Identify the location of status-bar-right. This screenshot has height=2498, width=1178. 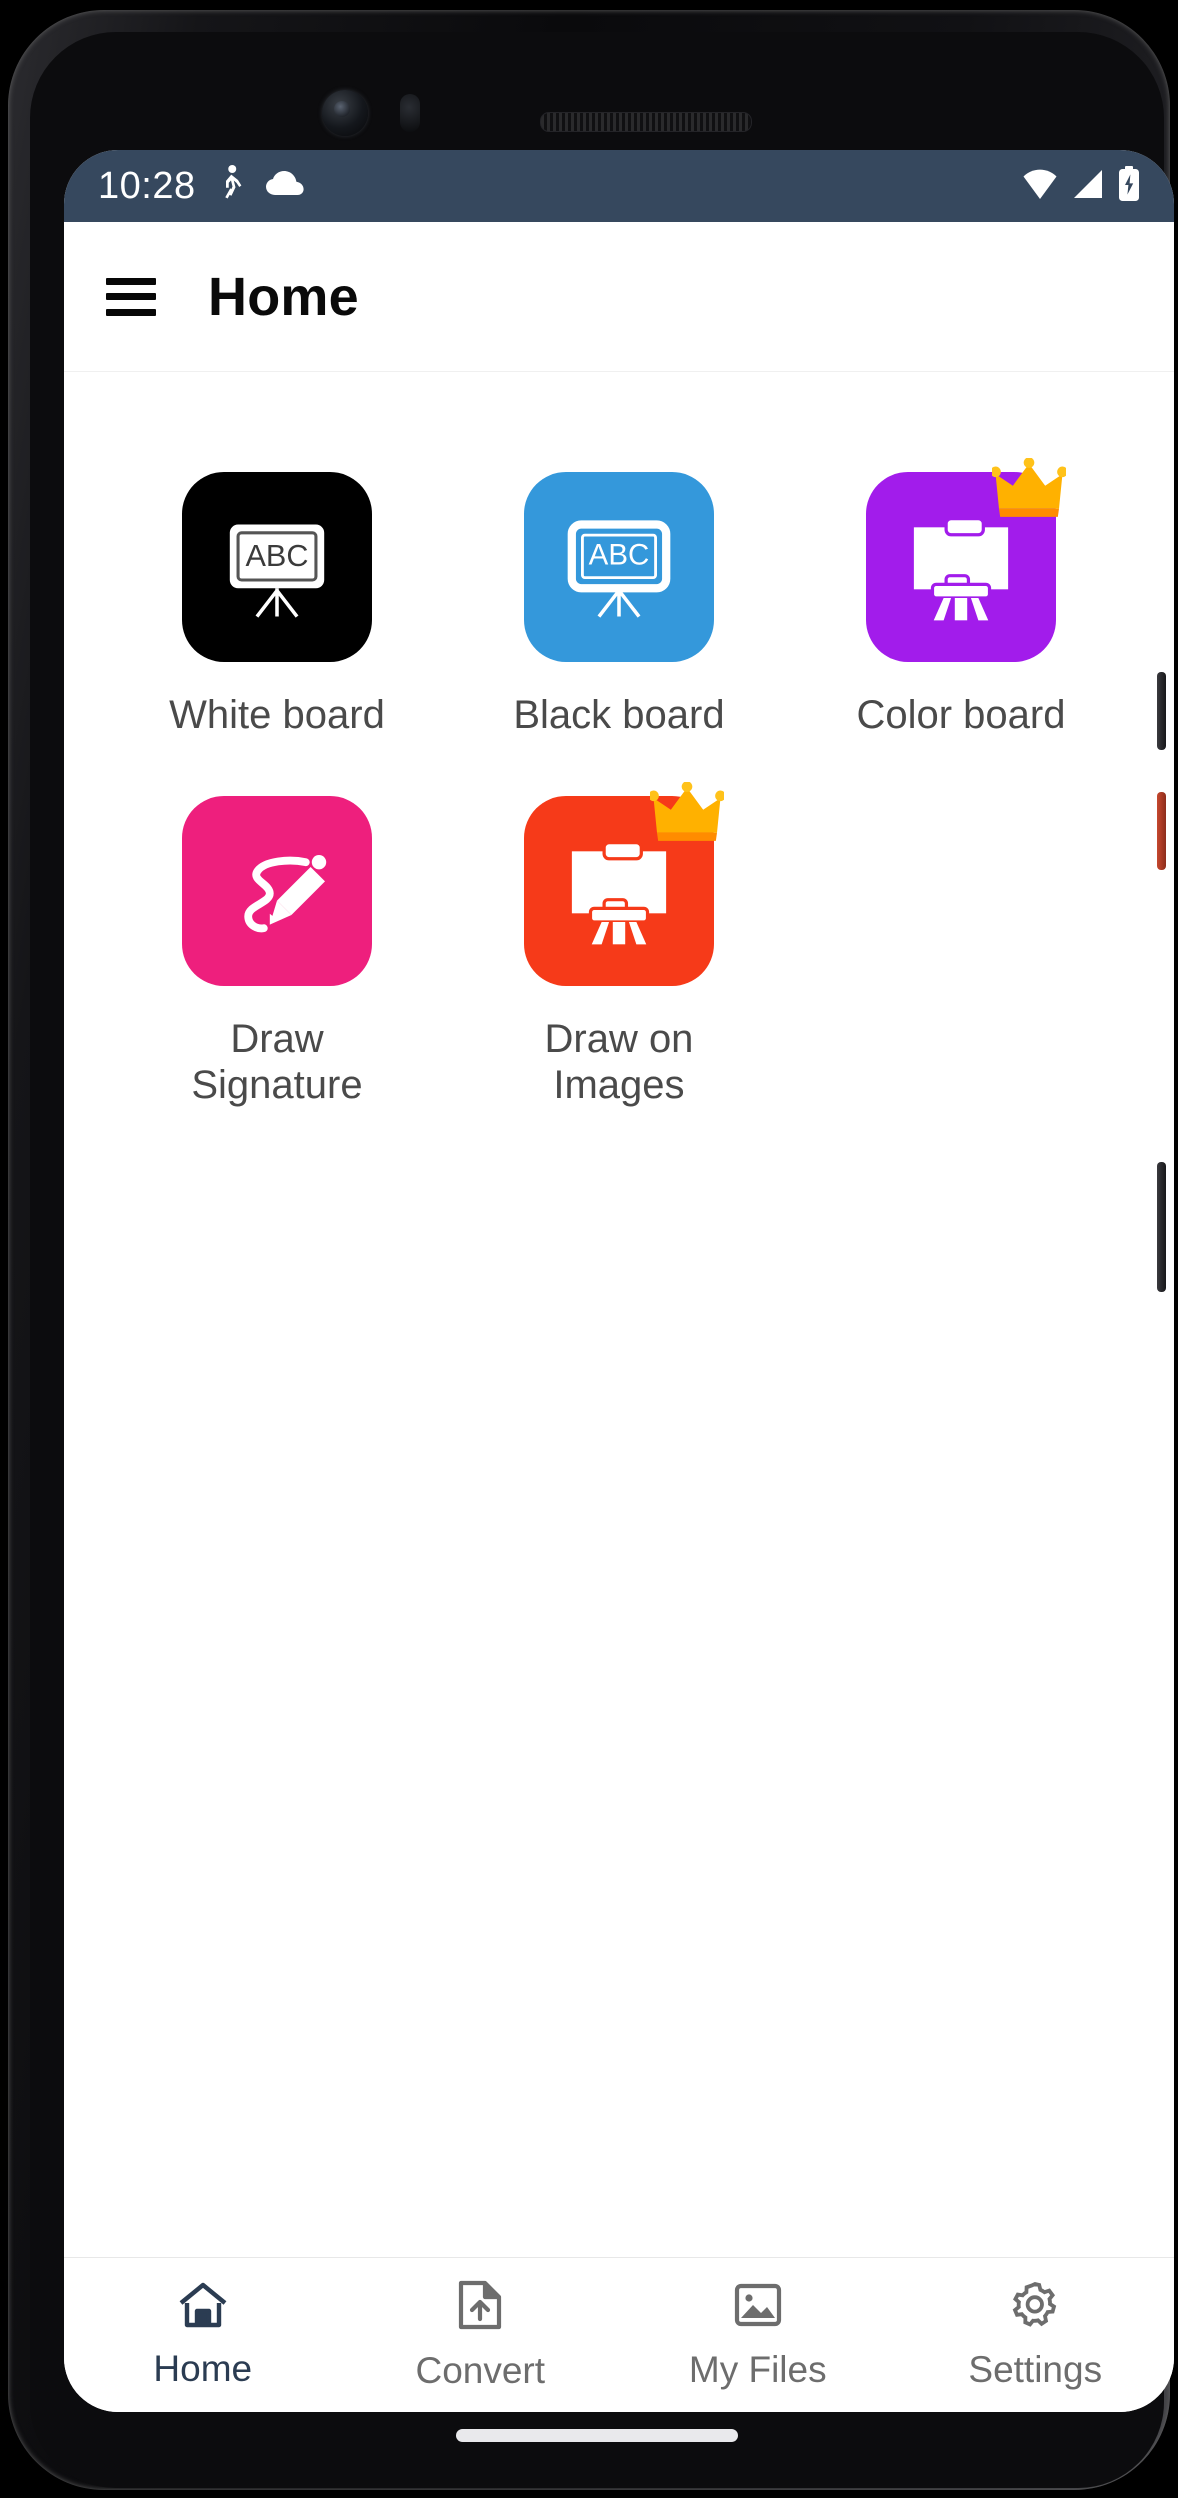
(1081, 186).